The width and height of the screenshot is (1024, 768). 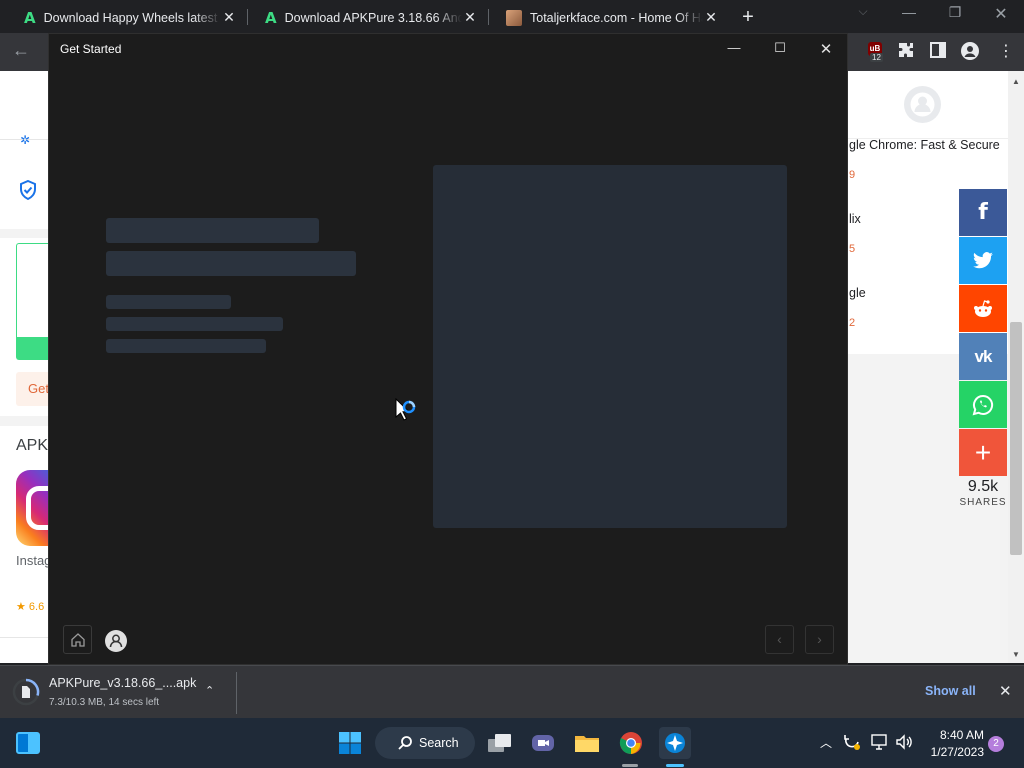 I want to click on tab-happy-wheels: A Download Happy Wheels latest 1 ✕, so click(x=126, y=17).